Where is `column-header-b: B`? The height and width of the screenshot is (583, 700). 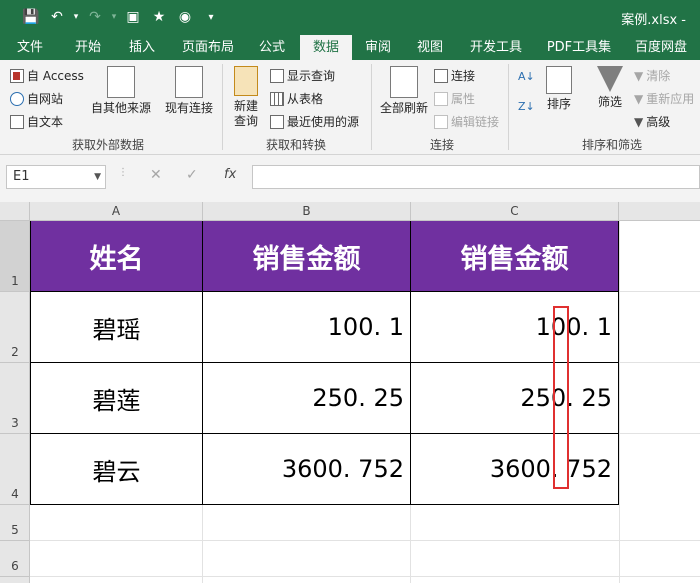
column-header-b: B is located at coordinates (307, 211).